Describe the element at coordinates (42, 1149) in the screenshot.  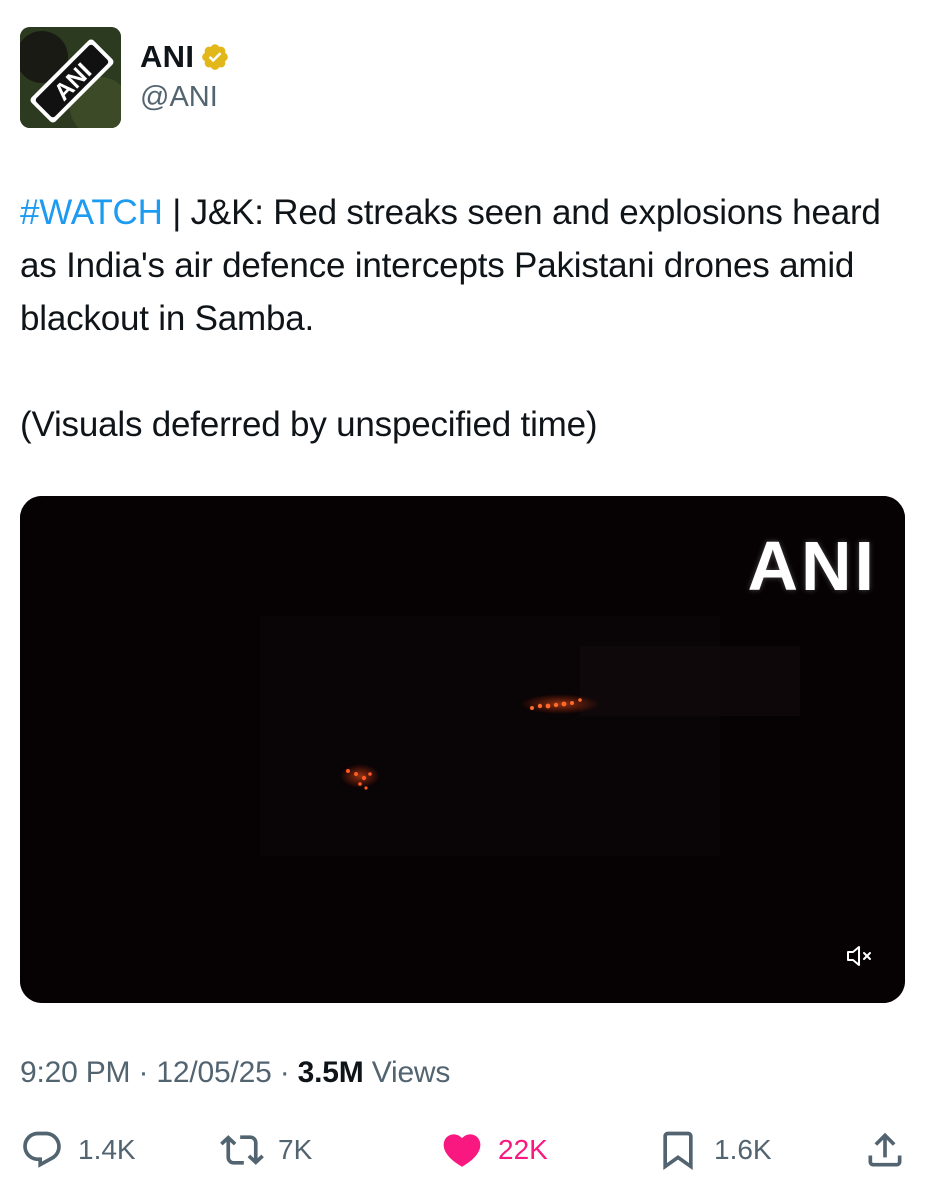
I see `reply-icon` at that location.